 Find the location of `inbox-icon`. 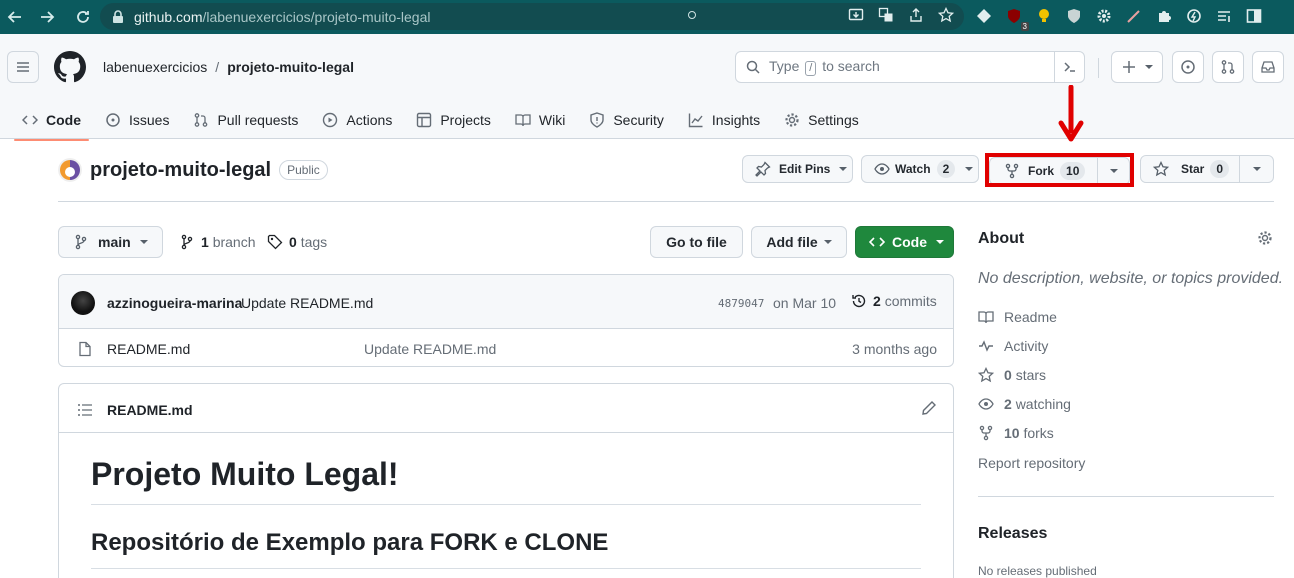

inbox-icon is located at coordinates (1268, 67).